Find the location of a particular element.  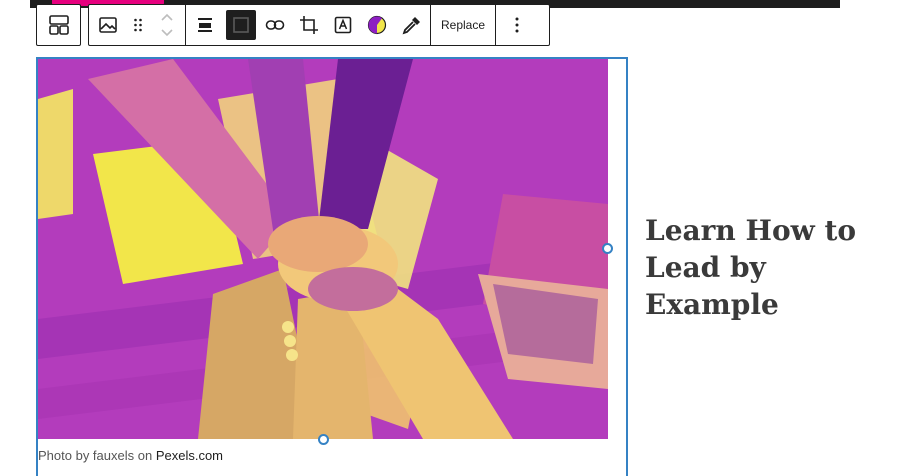

more-options-button is located at coordinates (517, 25).